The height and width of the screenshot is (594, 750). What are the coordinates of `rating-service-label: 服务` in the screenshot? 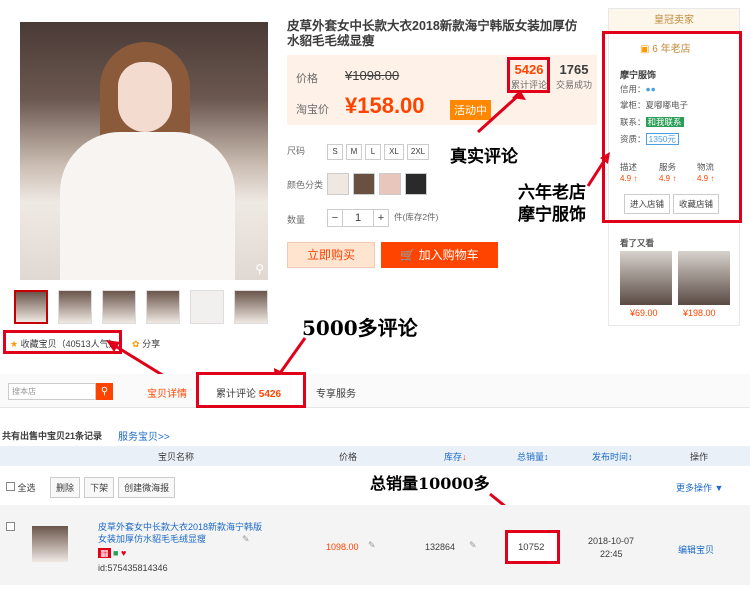 It's located at (668, 167).